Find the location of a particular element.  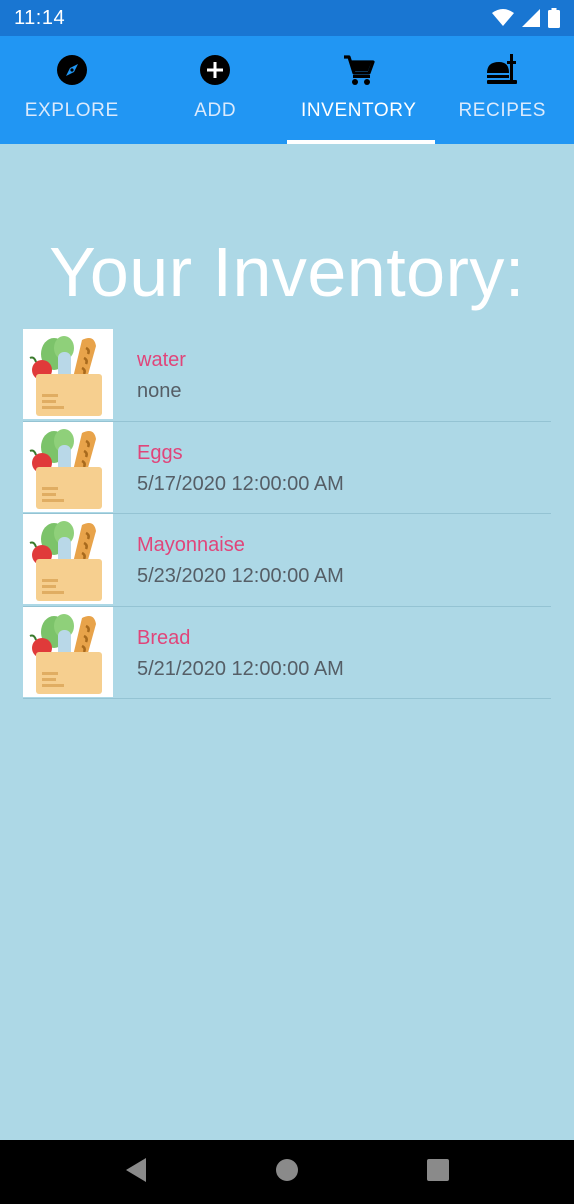

tab-explore-label: EXPLORE is located at coordinates (71, 110).